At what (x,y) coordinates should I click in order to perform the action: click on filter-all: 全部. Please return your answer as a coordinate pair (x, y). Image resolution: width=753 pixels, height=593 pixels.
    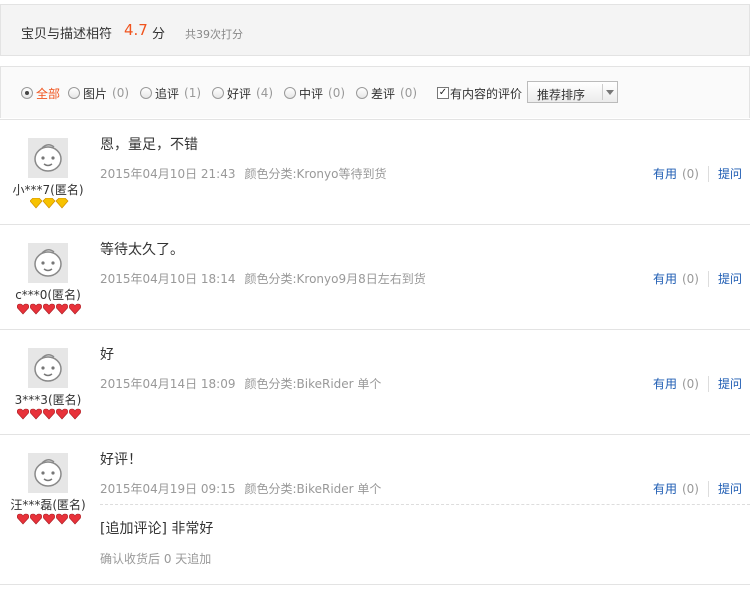
    Looking at the image, I should click on (41, 93).